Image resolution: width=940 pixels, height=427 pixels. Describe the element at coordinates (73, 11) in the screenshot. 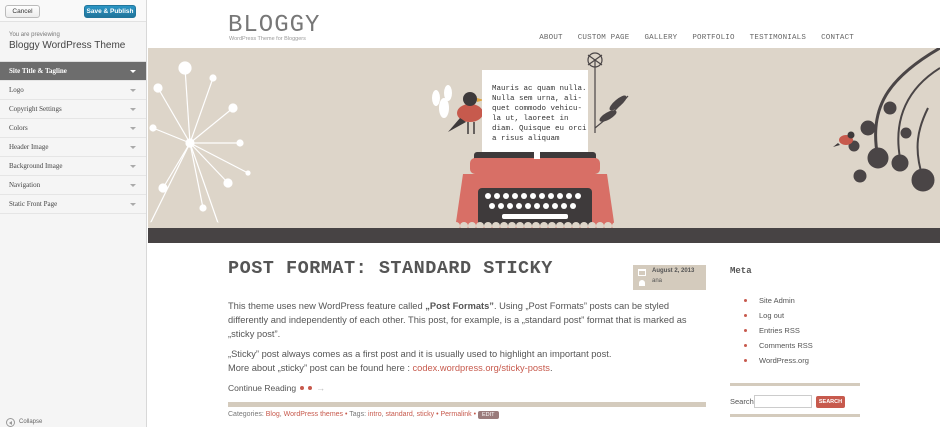

I see `customizer-header: Cancel Save & Publish` at that location.